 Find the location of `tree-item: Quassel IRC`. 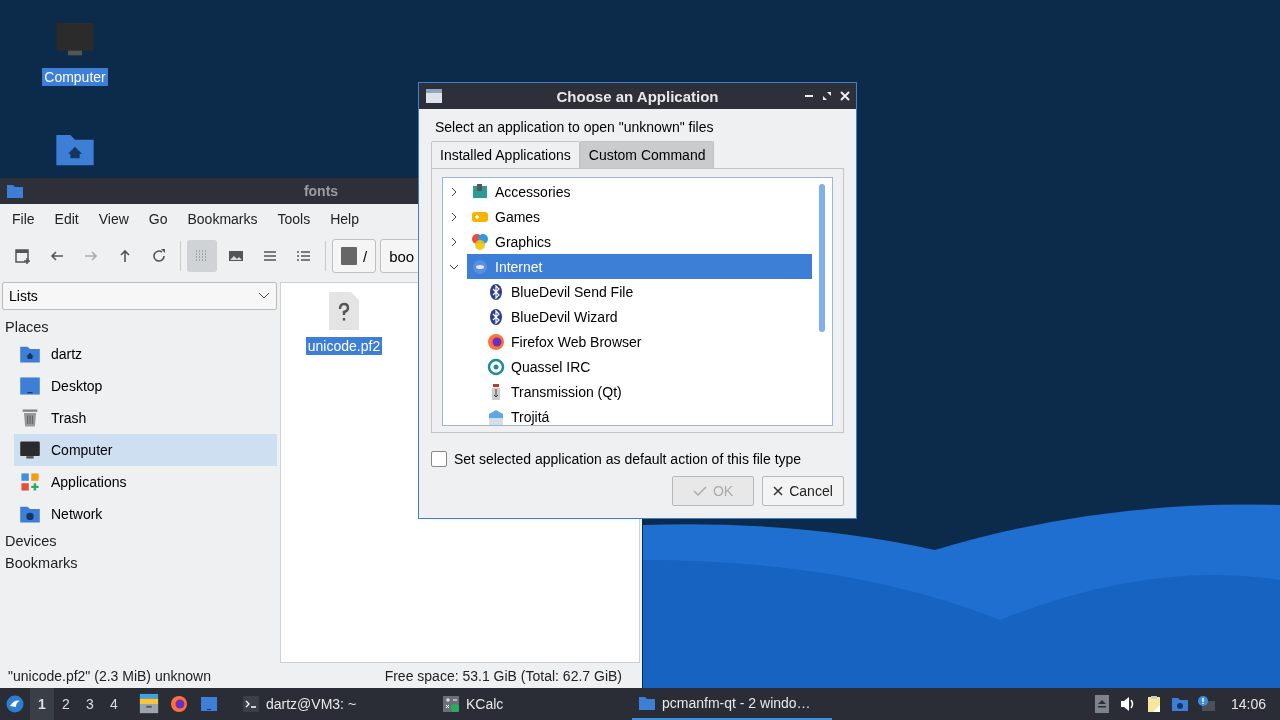

tree-item: Quassel IRC is located at coordinates (647, 366).